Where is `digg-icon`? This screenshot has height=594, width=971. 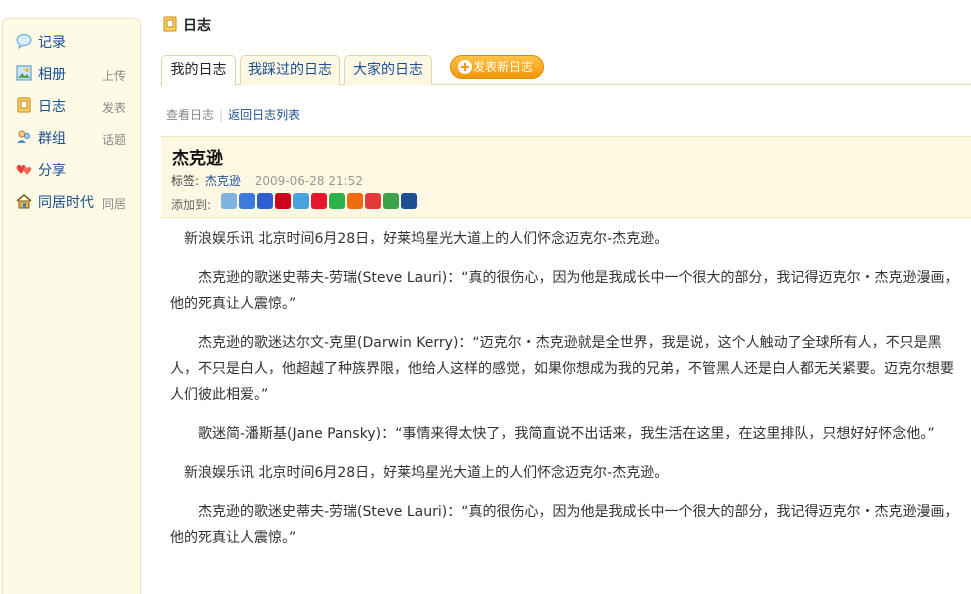 digg-icon is located at coordinates (409, 201).